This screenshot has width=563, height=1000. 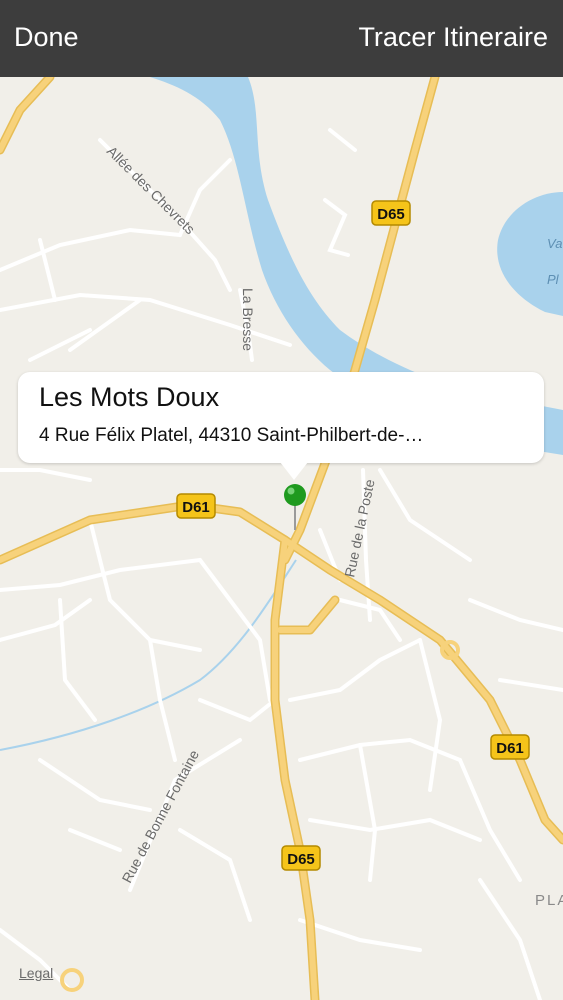 I want to click on road-badge-d61-east: D61, so click(x=510, y=747).